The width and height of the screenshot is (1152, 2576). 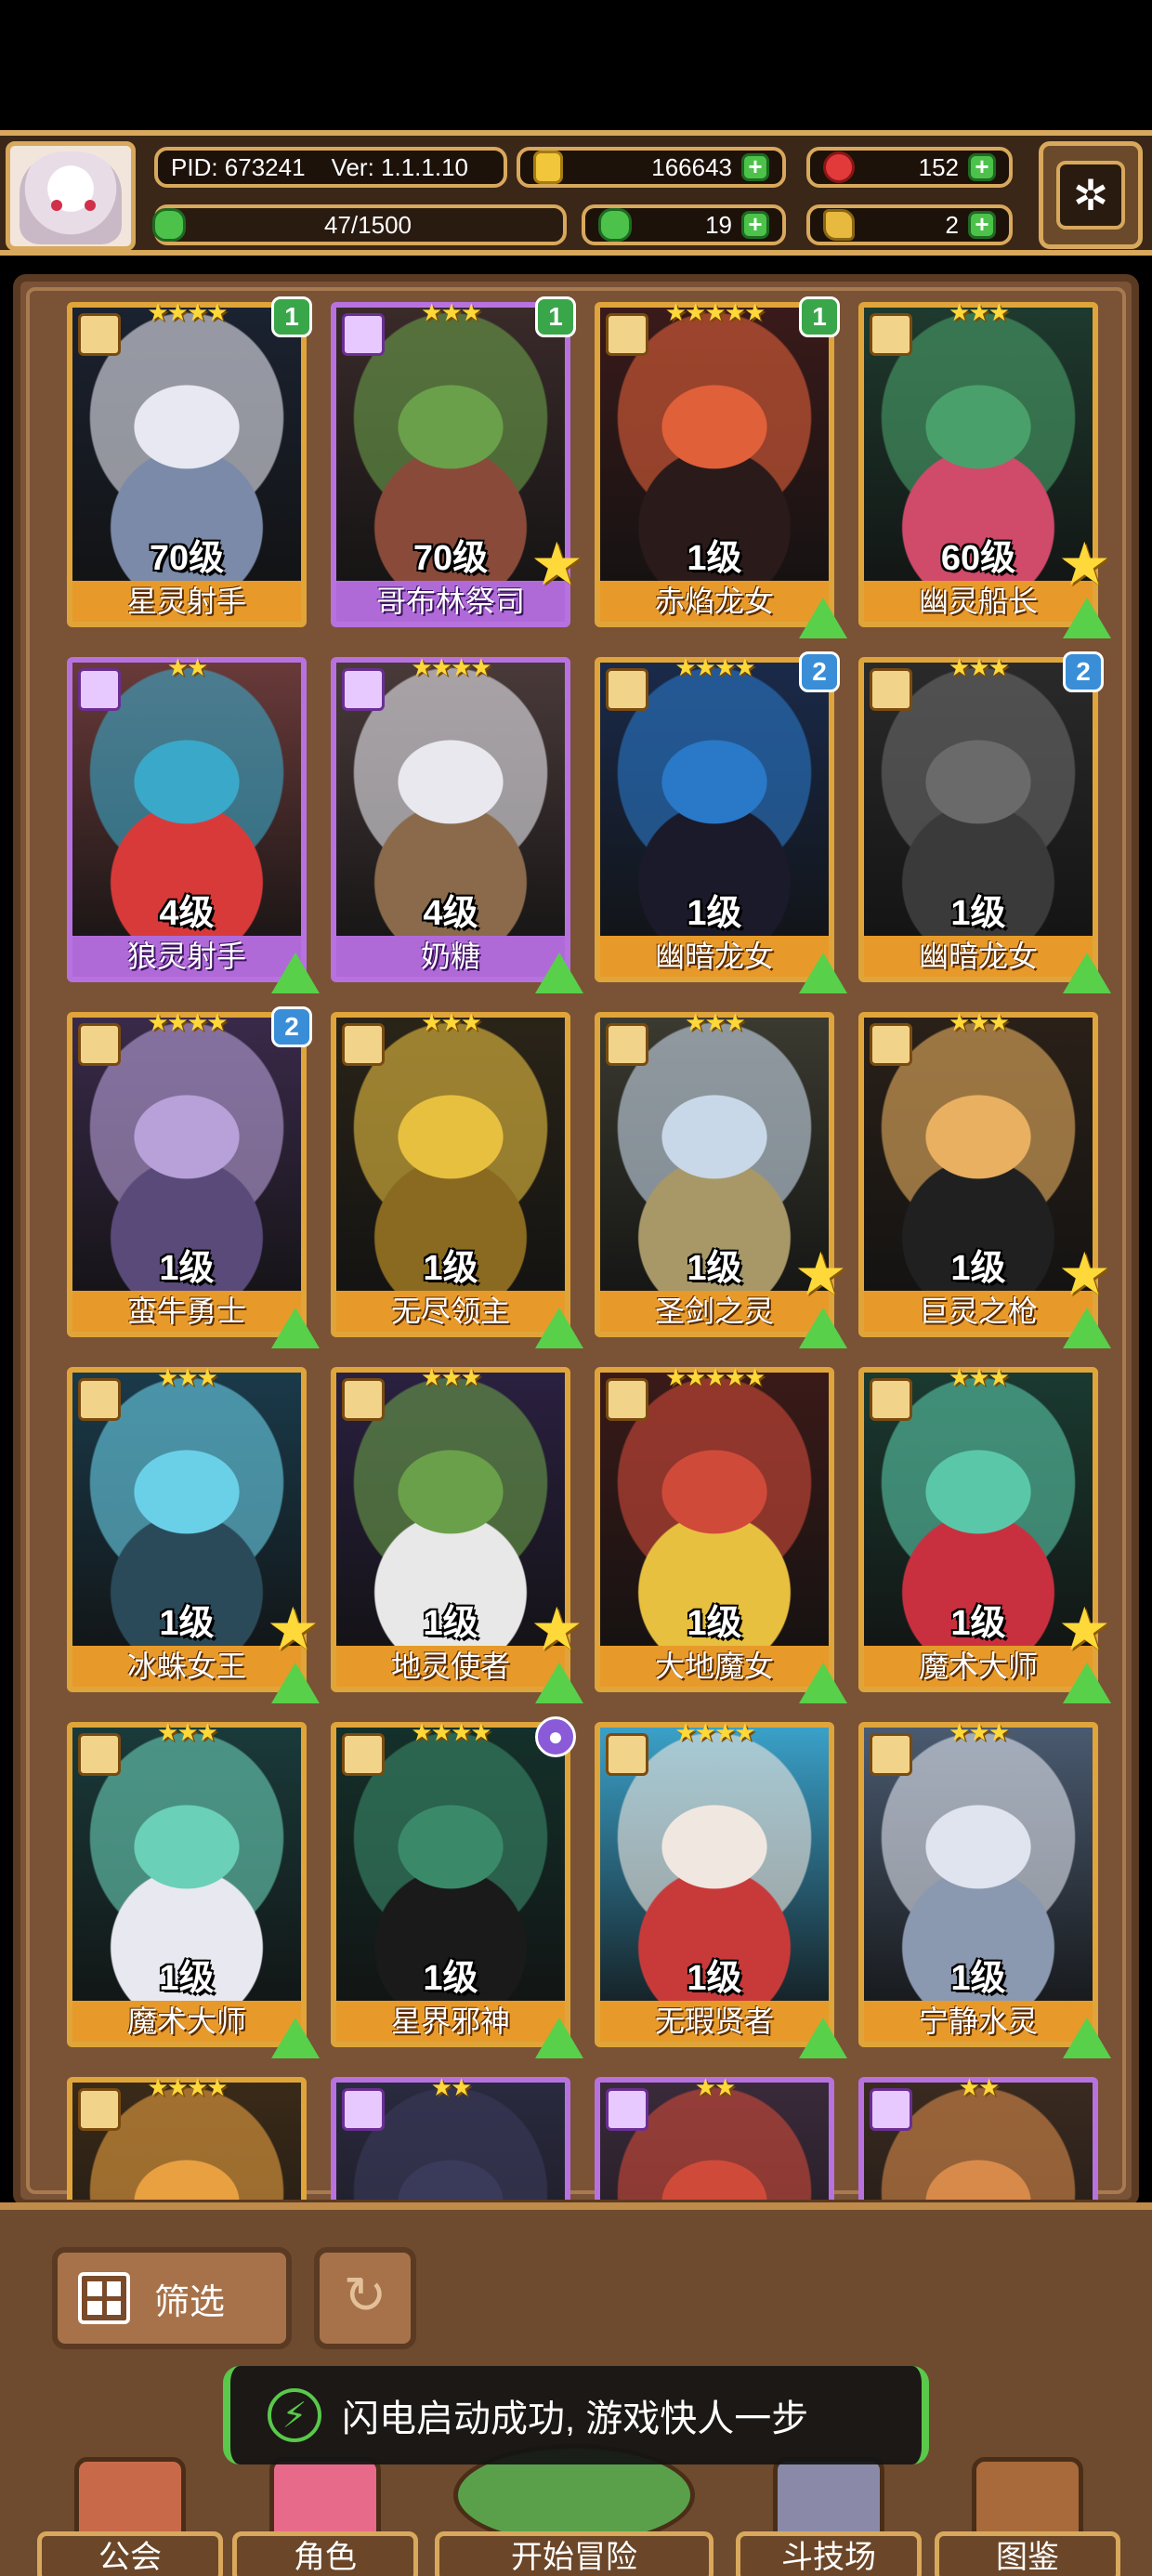 I want to click on hero-card: 70级 哥布林祭司 ★★★ 1 ★, so click(x=457, y=461).